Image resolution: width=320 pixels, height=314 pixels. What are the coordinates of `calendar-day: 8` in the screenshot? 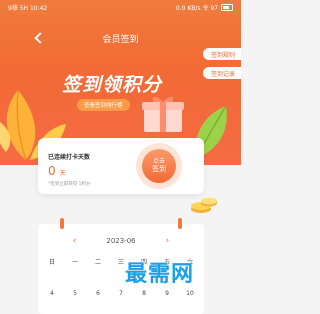 It's located at (144, 293).